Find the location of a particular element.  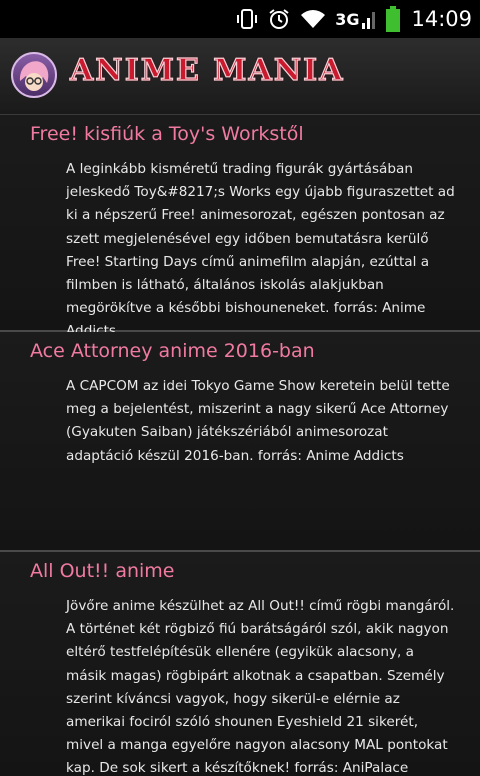

app-title: ANIME MANIA is located at coordinates (207, 70).